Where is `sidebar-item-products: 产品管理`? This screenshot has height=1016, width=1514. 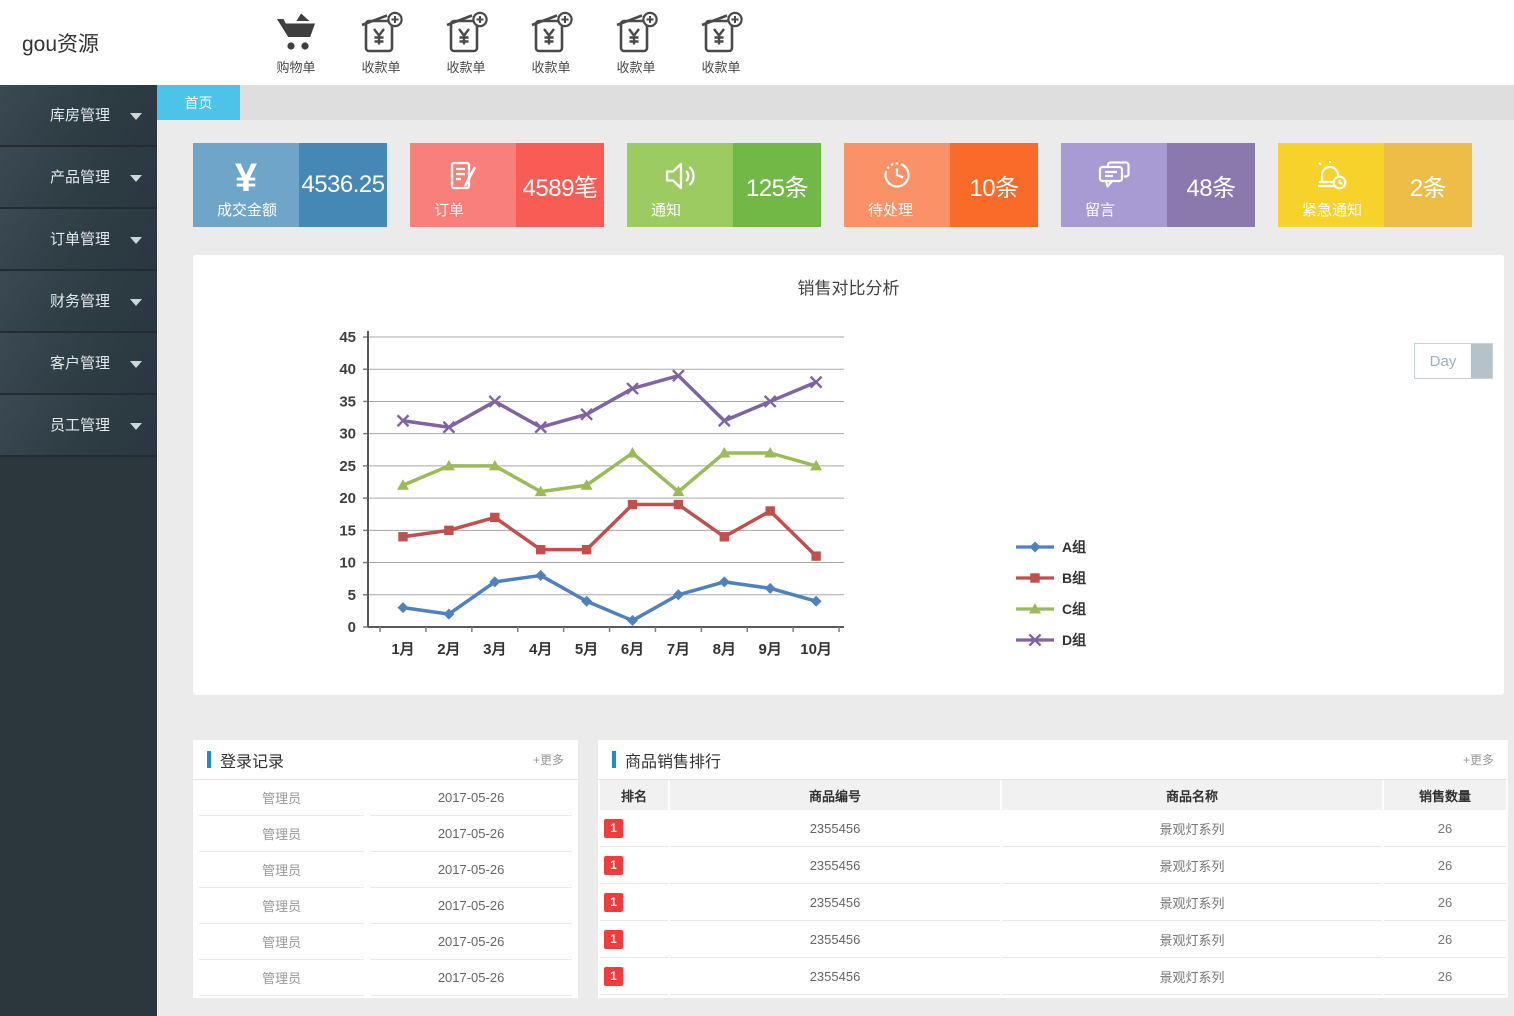 sidebar-item-products: 产品管理 is located at coordinates (78, 178).